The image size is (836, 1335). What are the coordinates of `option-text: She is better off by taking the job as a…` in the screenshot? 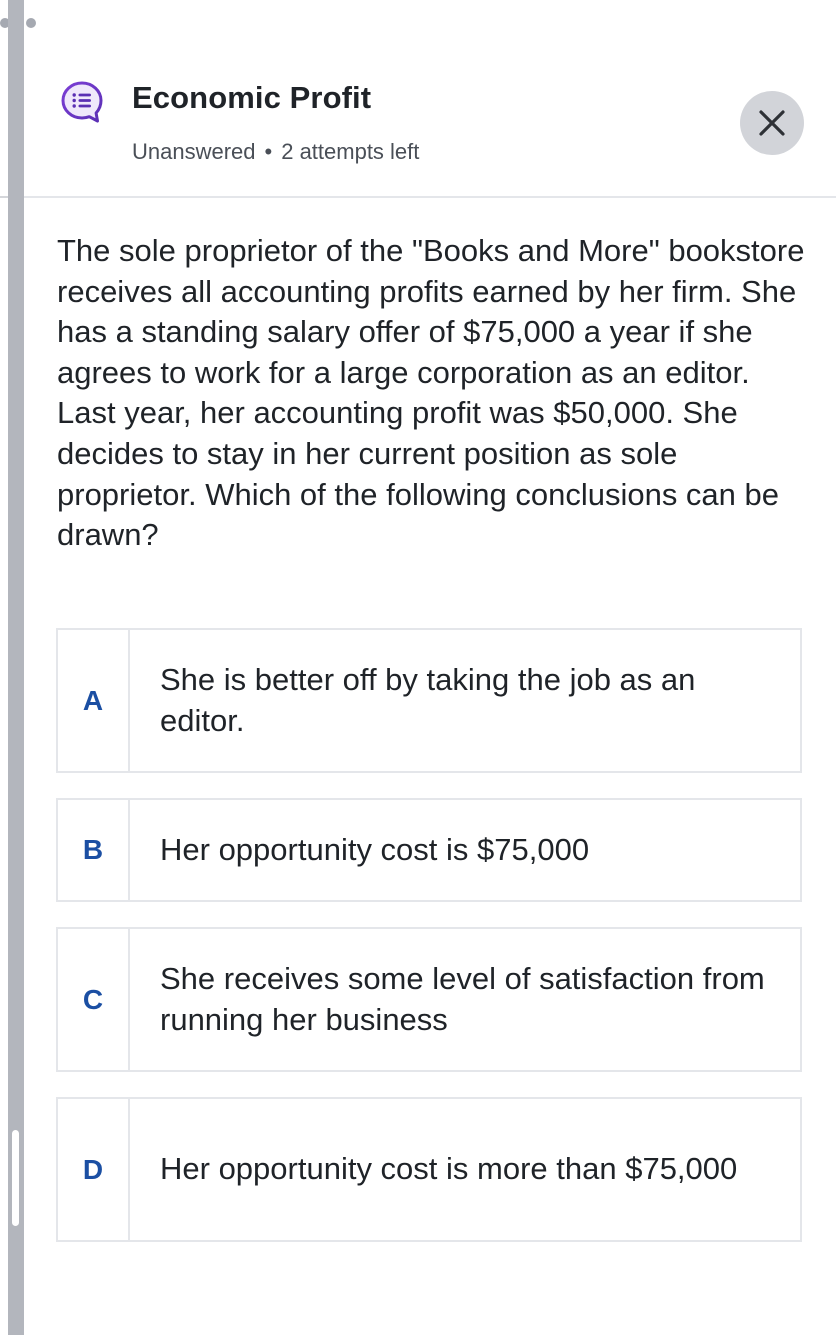 It's located at (428, 700).